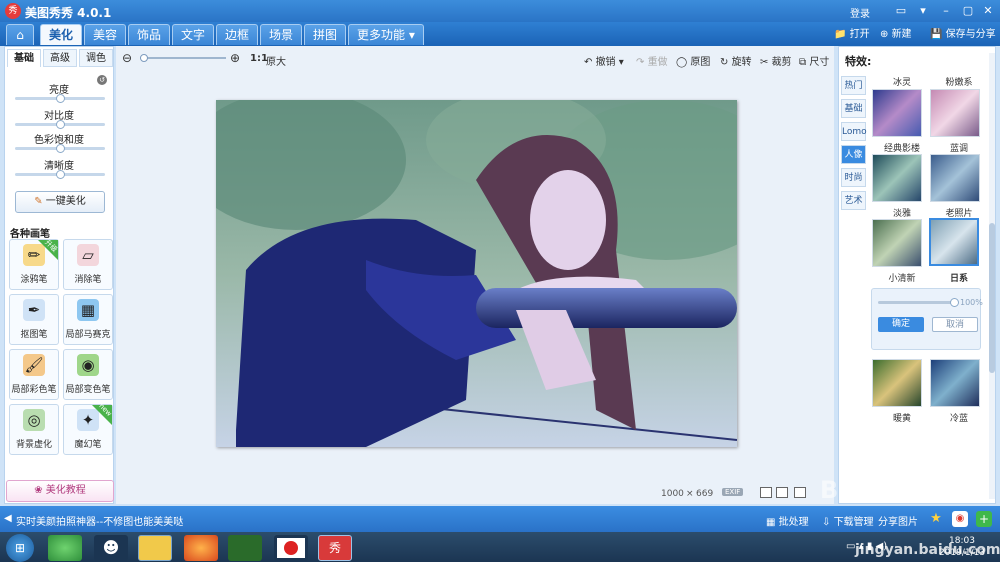 This screenshot has height=562, width=1000. What do you see at coordinates (235, 58) in the screenshot?
I see `zoom-in-icon: ⊕` at bounding box center [235, 58].